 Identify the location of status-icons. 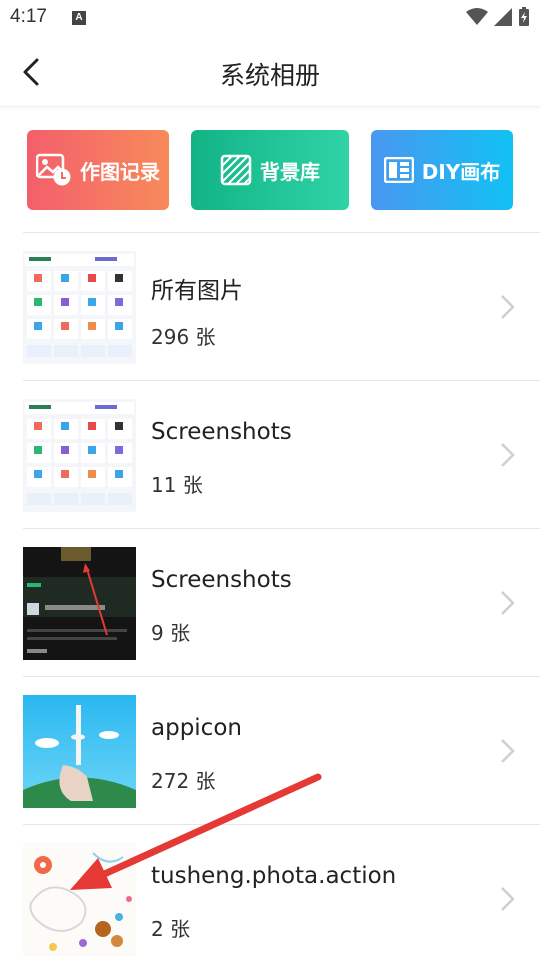
(498, 17).